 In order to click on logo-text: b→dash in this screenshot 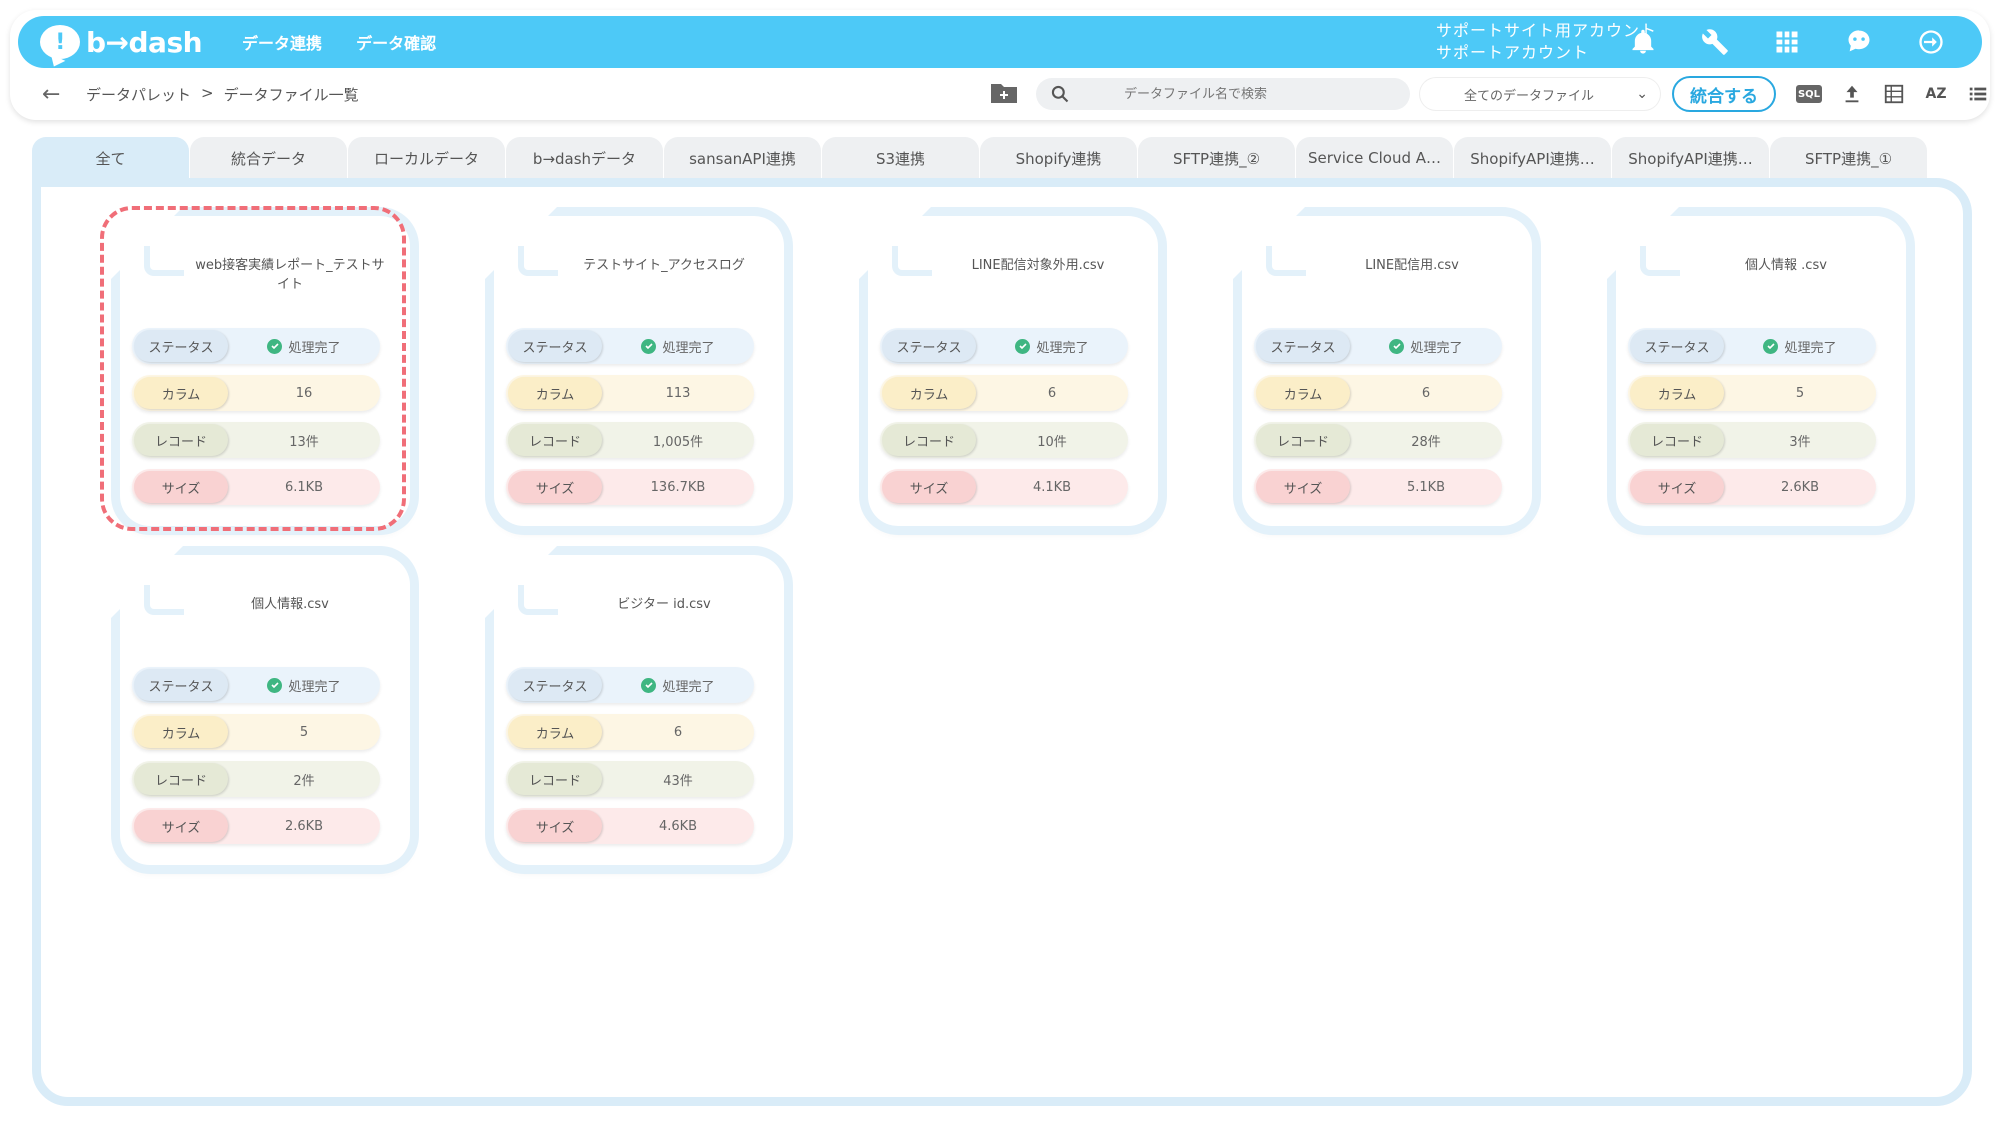, I will do `click(144, 42)`.